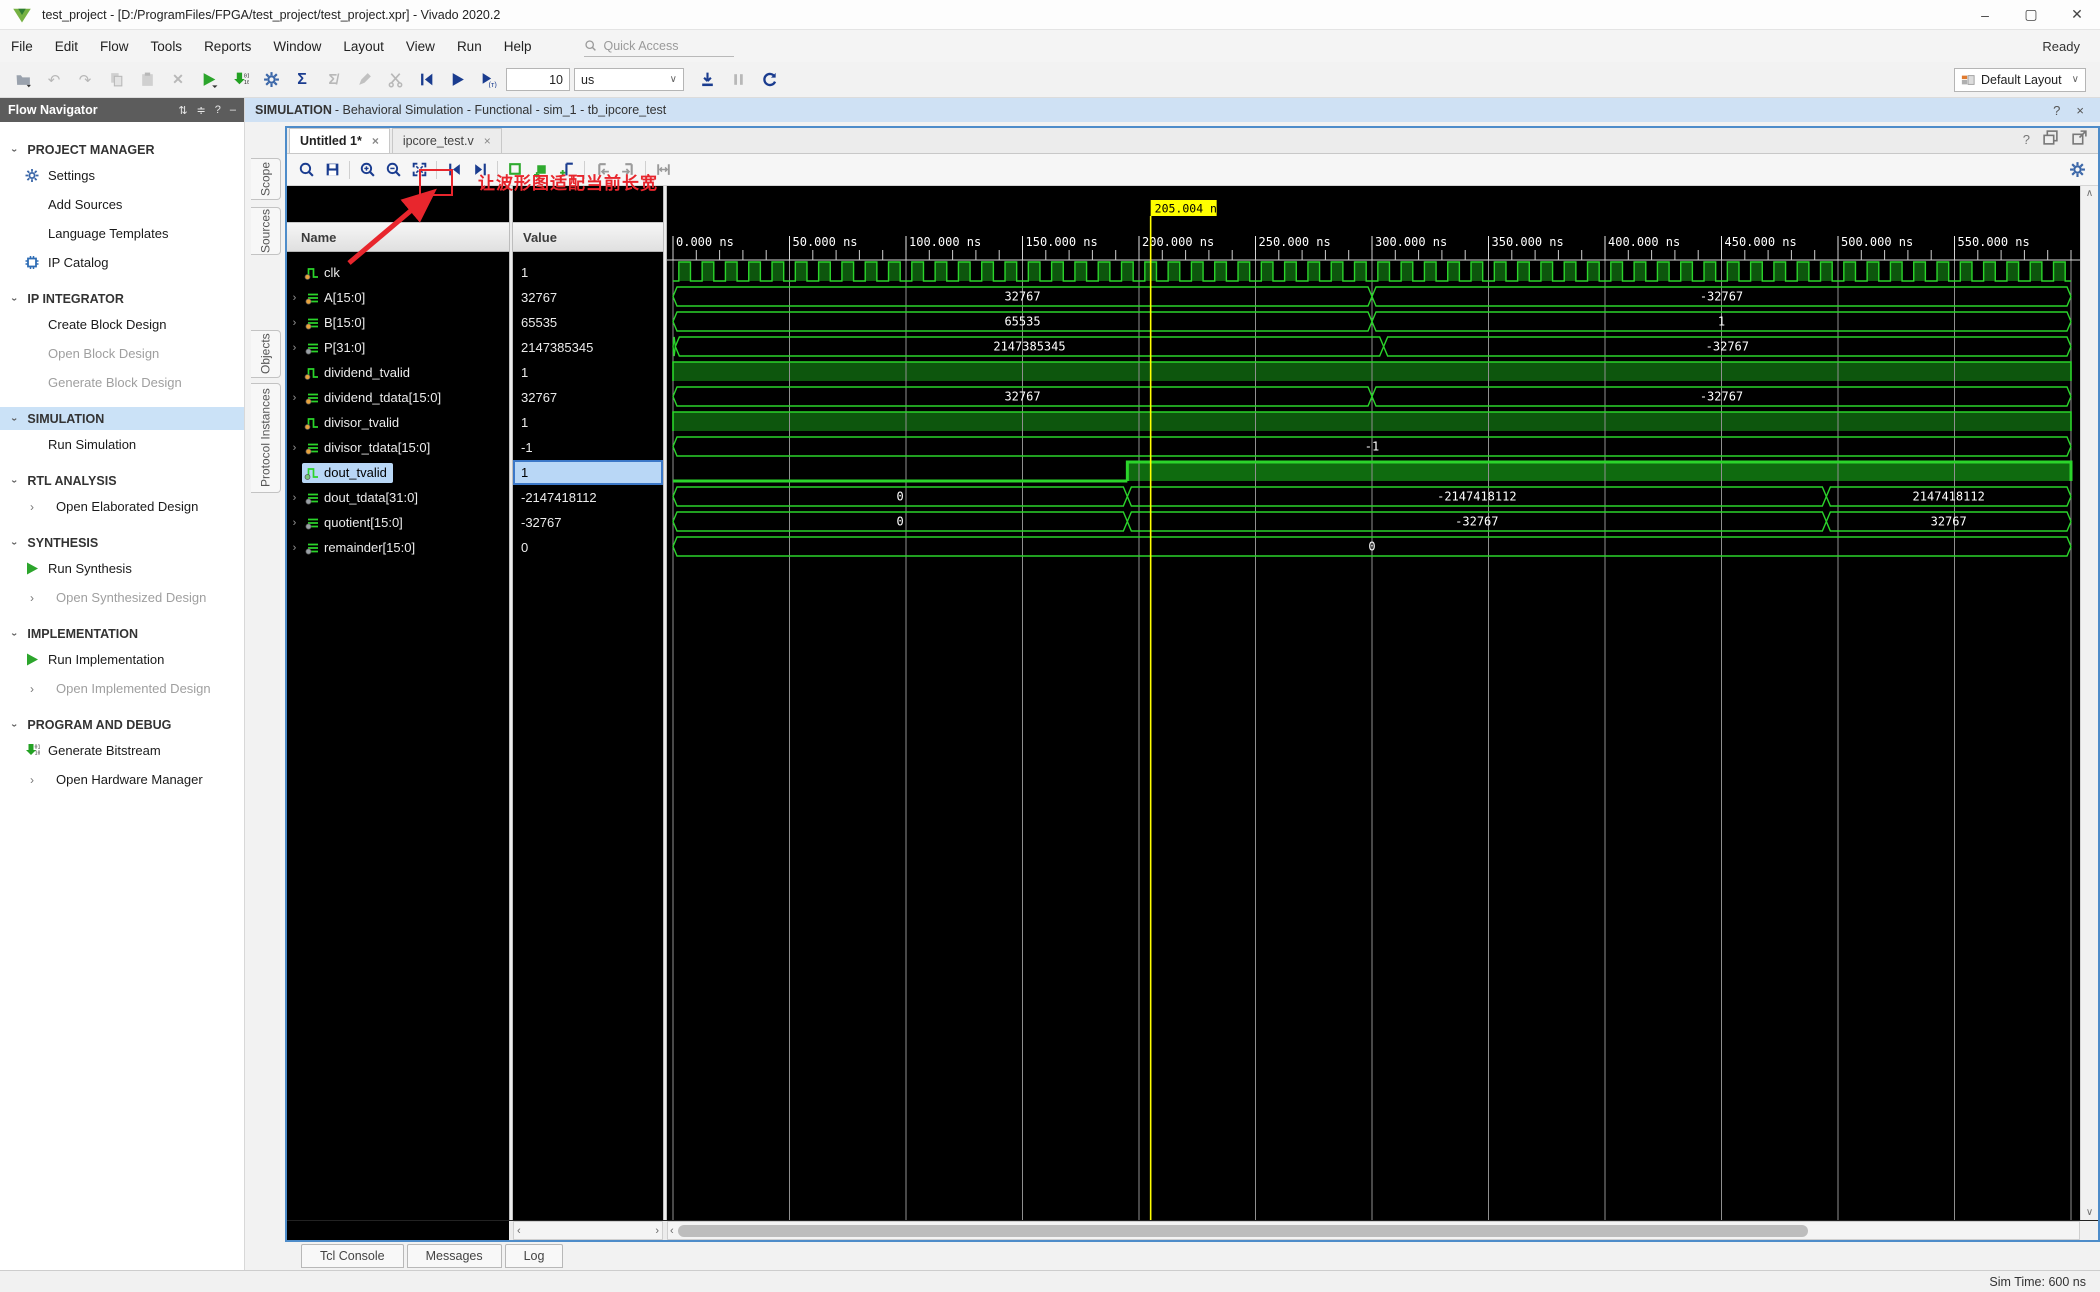 The width and height of the screenshot is (2100, 1292). I want to click on signal-row-dout-tvalid: dout_tvalid, so click(398, 472).